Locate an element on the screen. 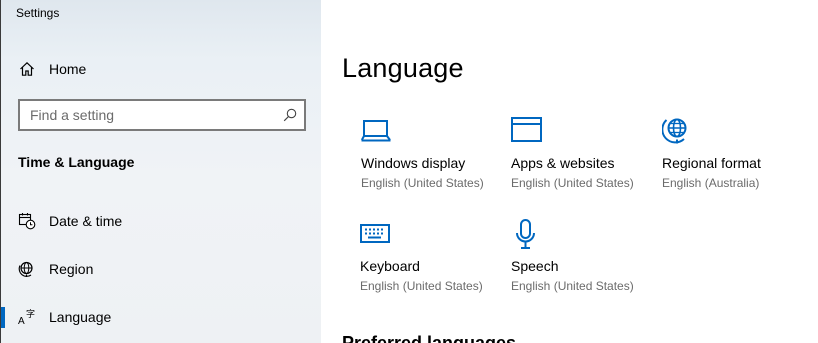  tile-title: Speech is located at coordinates (535, 266).